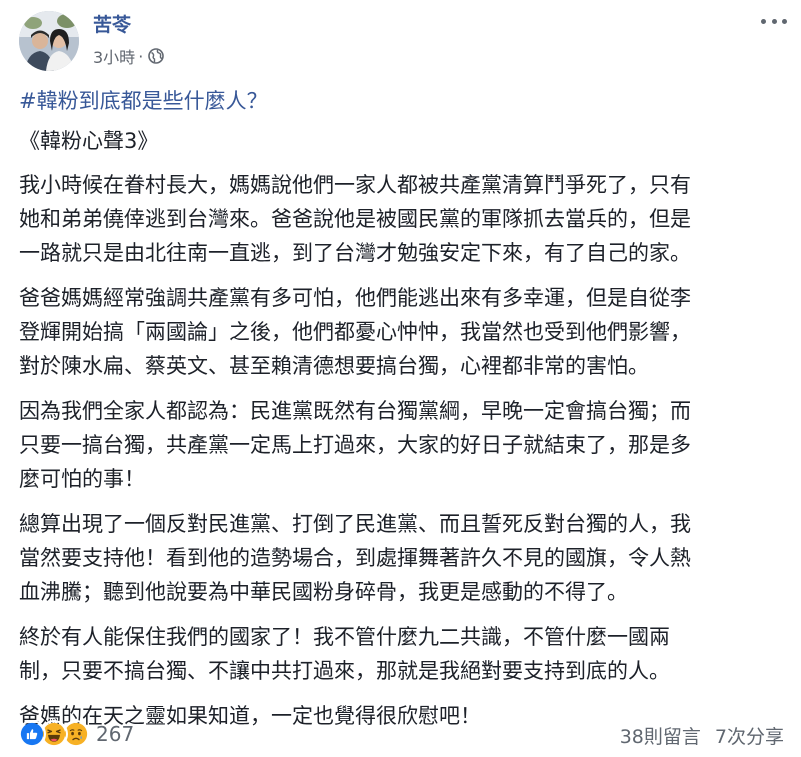 The height and width of the screenshot is (757, 801). Describe the element at coordinates (355, 558) in the screenshot. I see `text-line: 當然要支持他！看到他的造勢場合，到處揮舞著許久不見的國旗，令人熱` at that location.